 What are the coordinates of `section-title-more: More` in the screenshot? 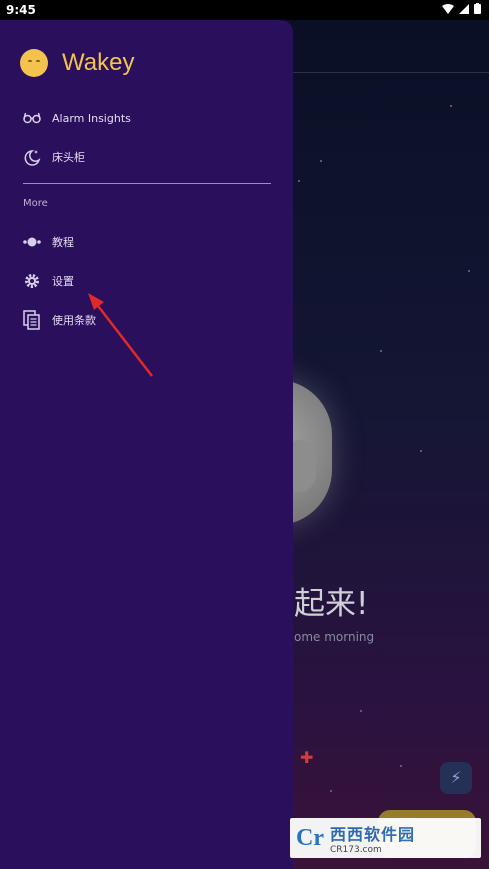 It's located at (35, 203).